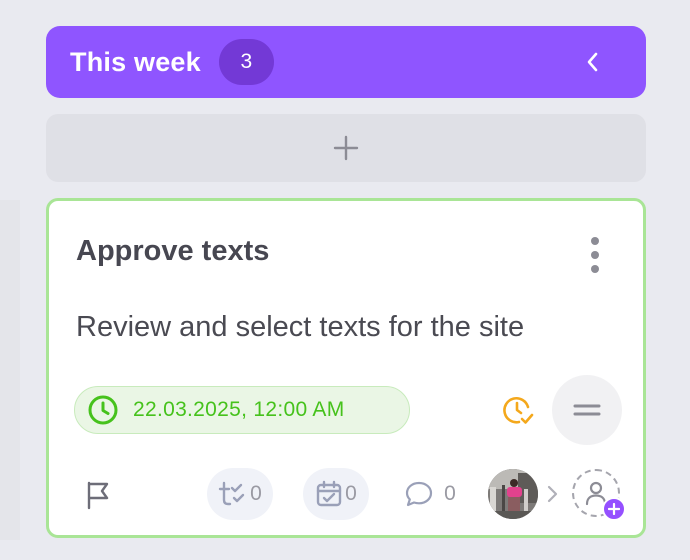 This screenshot has width=690, height=560. I want to click on calendar-counter: 0, so click(336, 494).